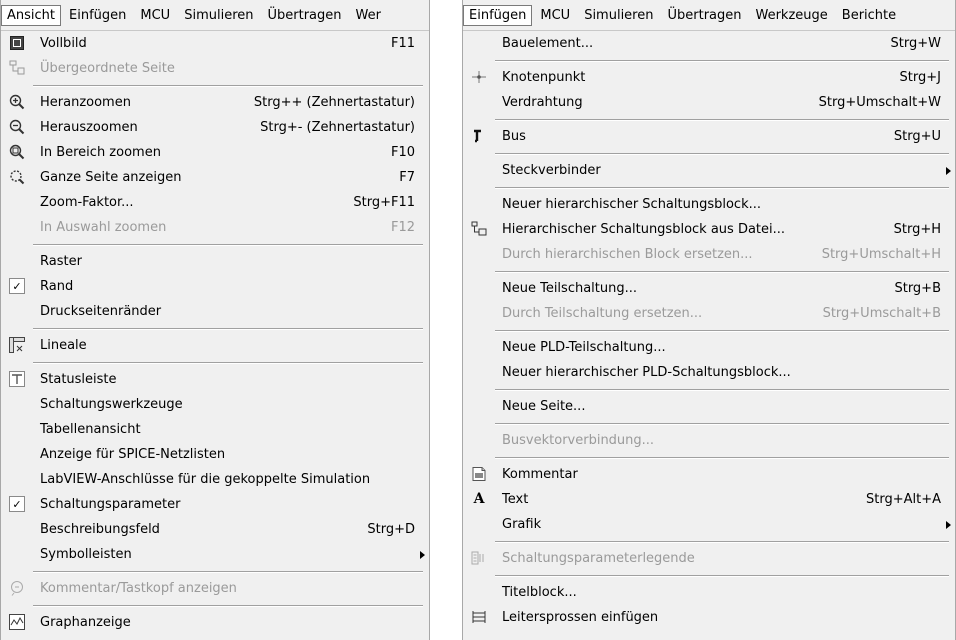 The width and height of the screenshot is (956, 640). What do you see at coordinates (479, 136) in the screenshot?
I see `bus-icon` at bounding box center [479, 136].